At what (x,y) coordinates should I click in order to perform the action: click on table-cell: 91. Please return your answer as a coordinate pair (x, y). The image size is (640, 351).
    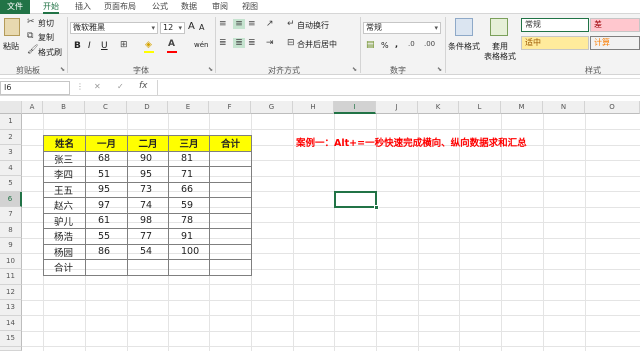
    Looking at the image, I should click on (189, 236).